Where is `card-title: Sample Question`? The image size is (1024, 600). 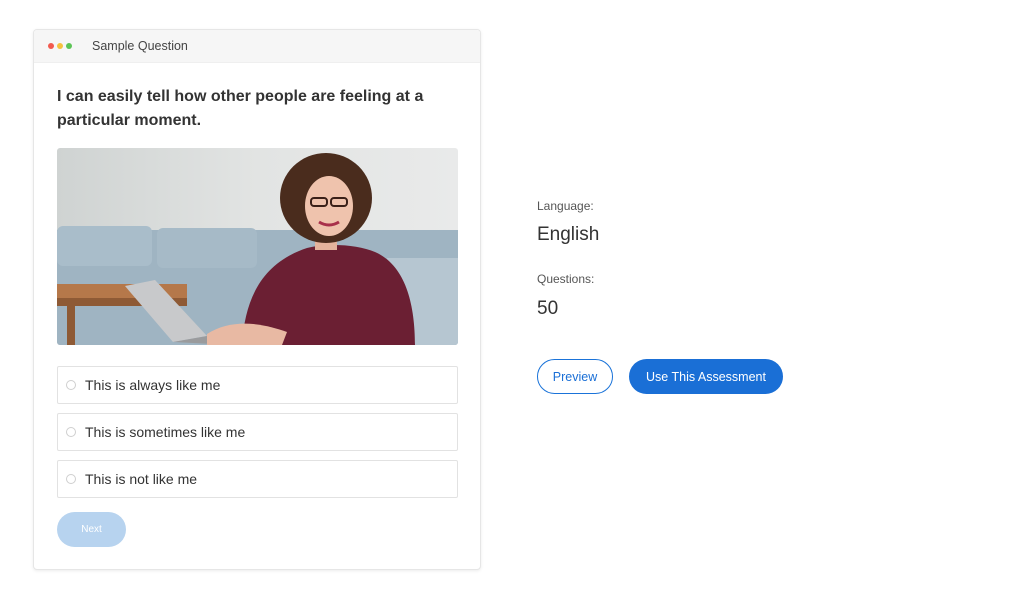 card-title: Sample Question is located at coordinates (140, 46).